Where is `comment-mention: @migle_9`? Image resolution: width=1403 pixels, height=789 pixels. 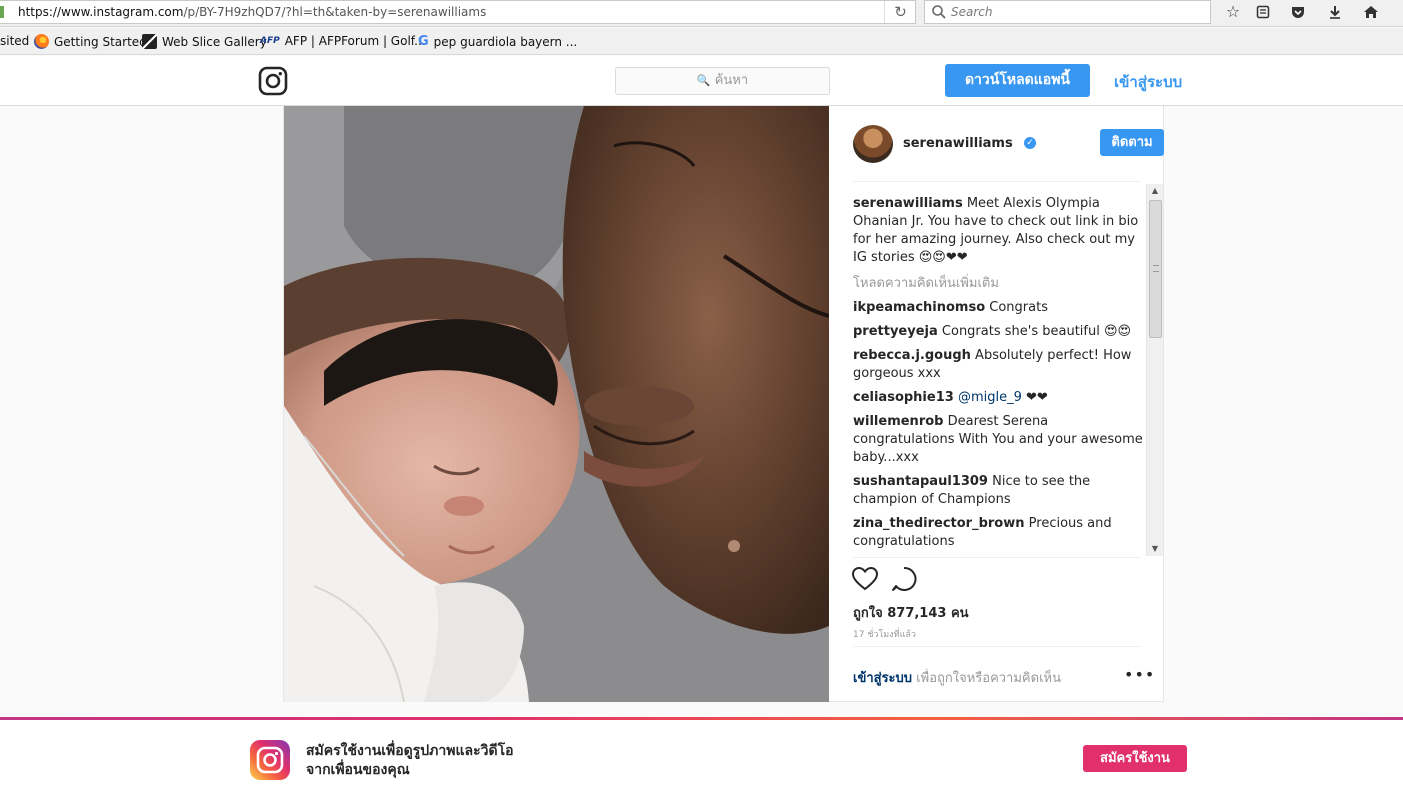 comment-mention: @migle_9 is located at coordinates (988, 397).